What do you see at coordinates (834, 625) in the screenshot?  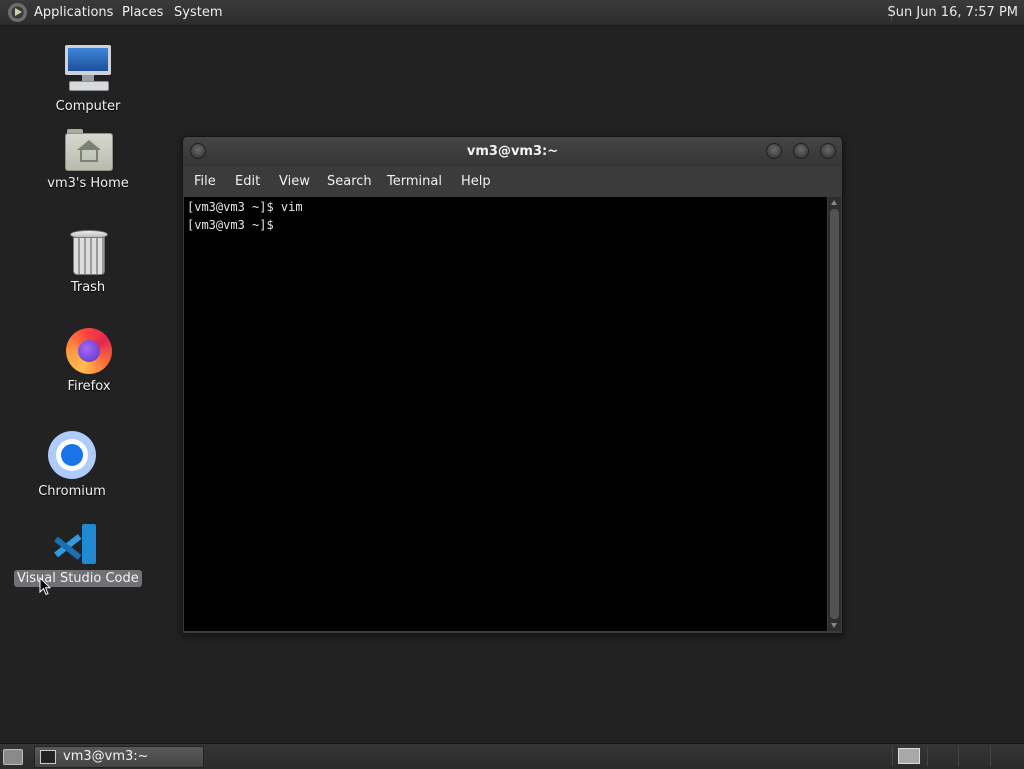 I see `scroll-down-arrow-icon` at bounding box center [834, 625].